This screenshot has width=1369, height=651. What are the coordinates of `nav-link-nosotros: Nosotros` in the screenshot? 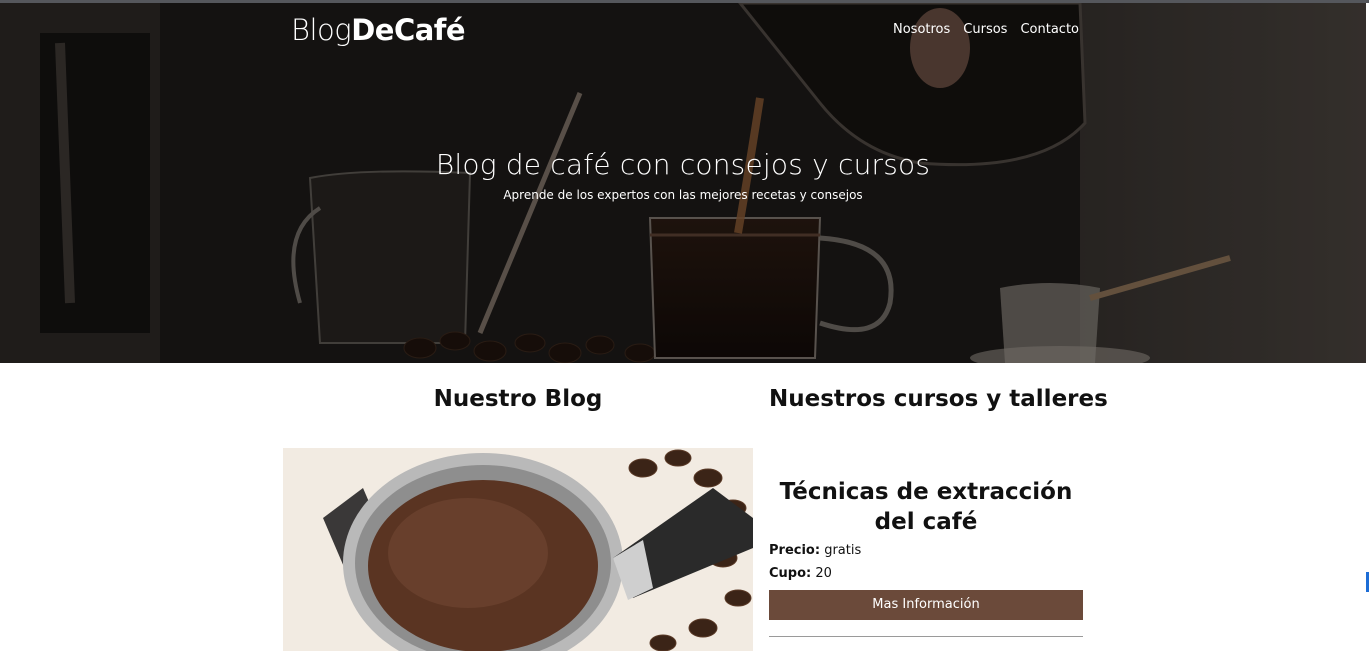 It's located at (921, 29).